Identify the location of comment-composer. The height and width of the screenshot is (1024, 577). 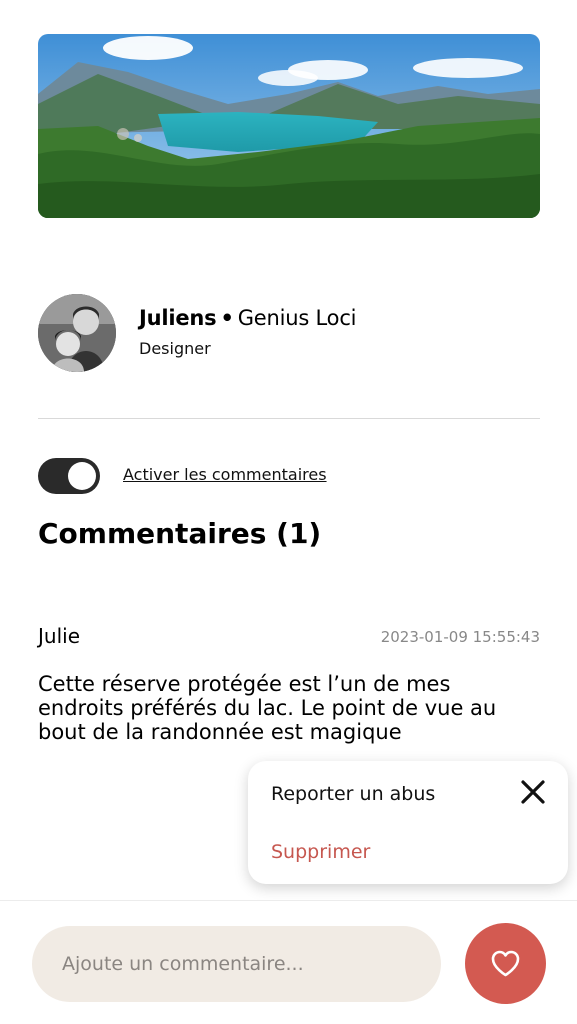
(288, 962).